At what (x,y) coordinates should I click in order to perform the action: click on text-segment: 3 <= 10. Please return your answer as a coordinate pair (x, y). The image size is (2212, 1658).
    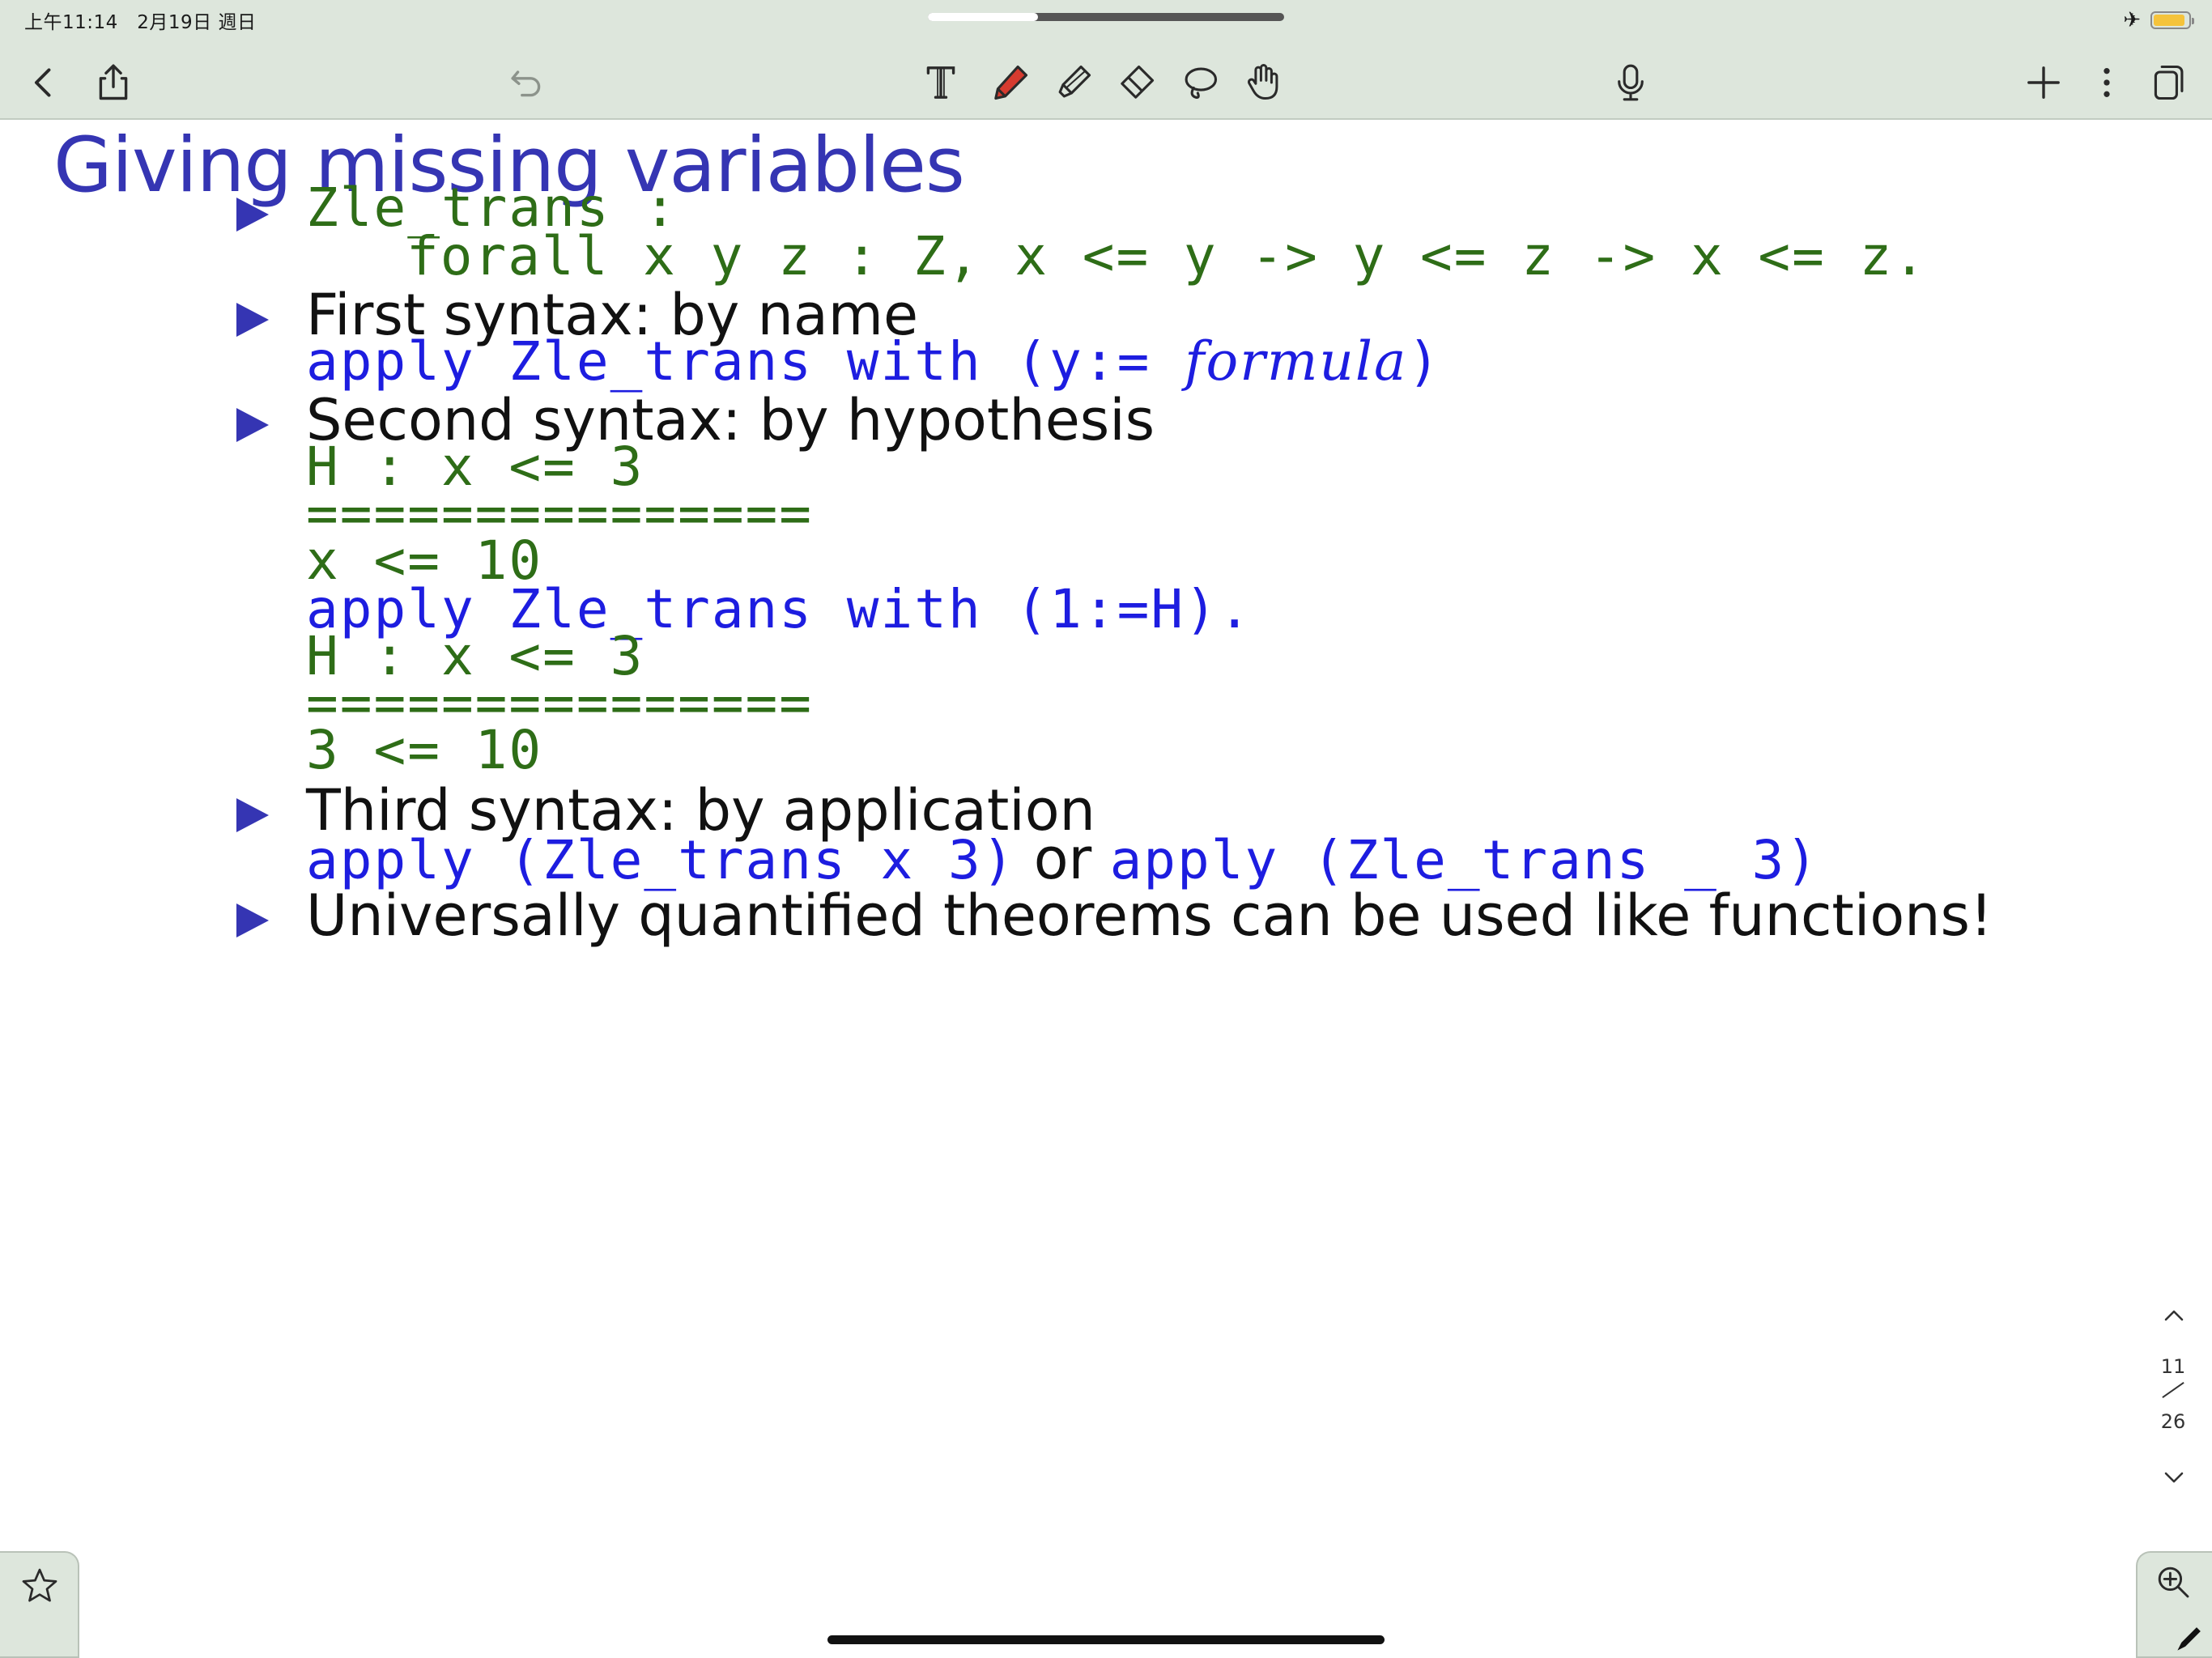
    Looking at the image, I should click on (425, 750).